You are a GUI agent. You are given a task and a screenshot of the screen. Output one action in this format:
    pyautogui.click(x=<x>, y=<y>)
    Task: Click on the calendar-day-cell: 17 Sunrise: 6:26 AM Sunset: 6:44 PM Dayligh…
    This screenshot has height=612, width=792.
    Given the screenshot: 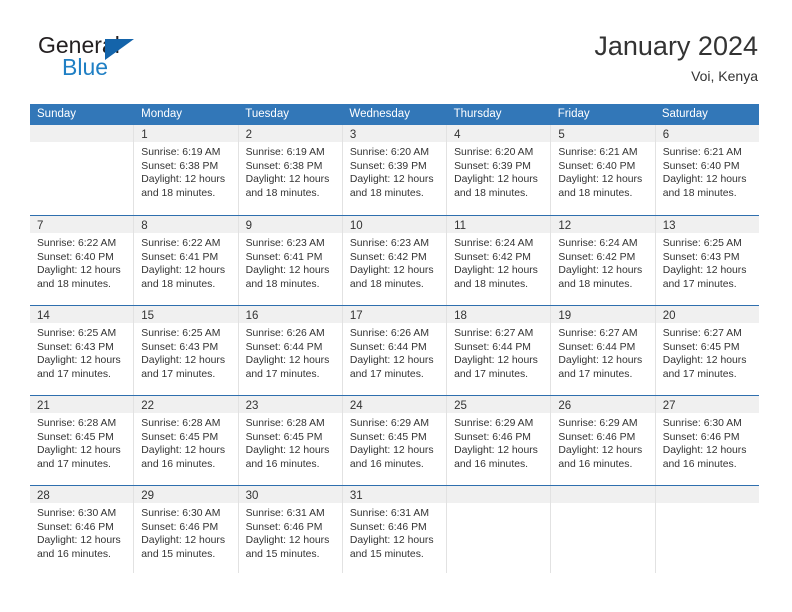 What is the action you would take?
    pyautogui.click(x=395, y=350)
    